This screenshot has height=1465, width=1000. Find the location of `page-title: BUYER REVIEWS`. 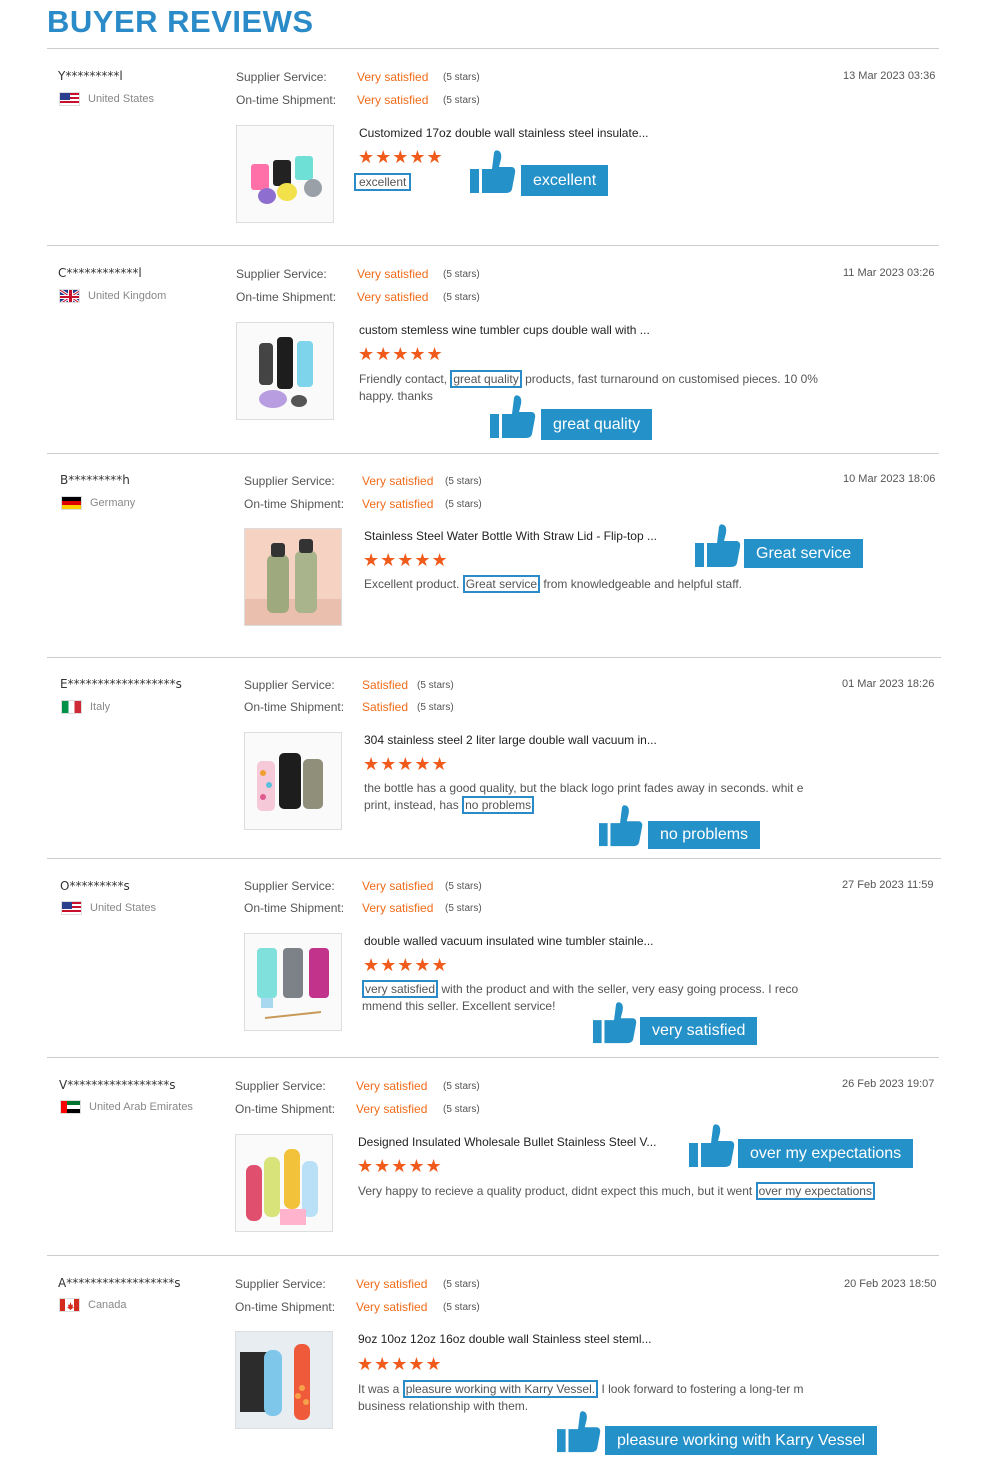

page-title: BUYER REVIEWS is located at coordinates (180, 21).